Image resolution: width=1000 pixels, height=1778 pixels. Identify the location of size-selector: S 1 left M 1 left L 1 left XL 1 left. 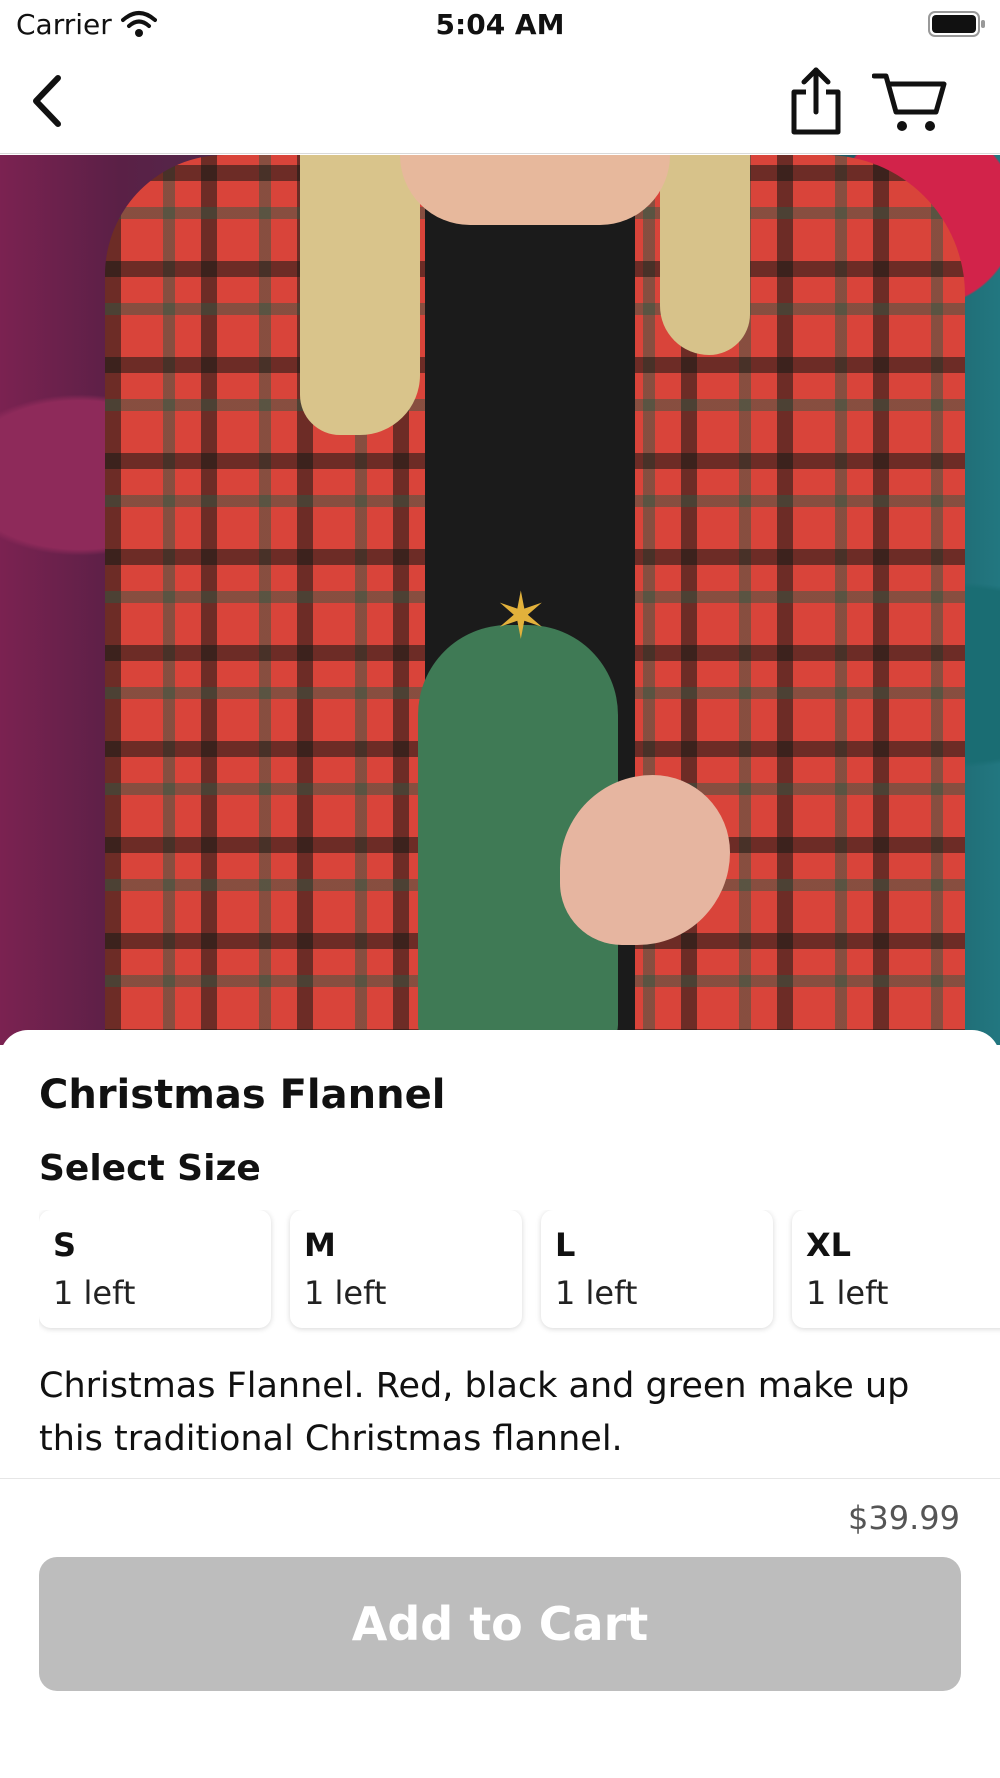
(519, 1272).